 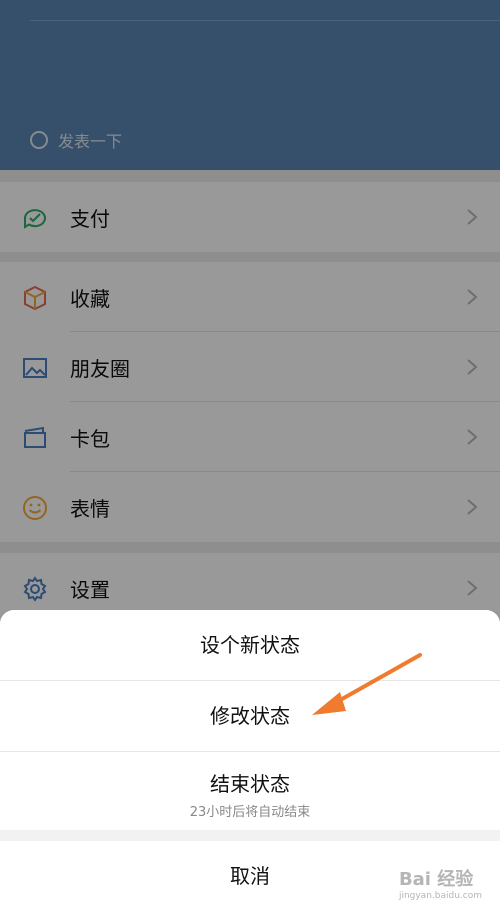 What do you see at coordinates (250, 645) in the screenshot?
I see `set-new-status-label: 设个新状态` at bounding box center [250, 645].